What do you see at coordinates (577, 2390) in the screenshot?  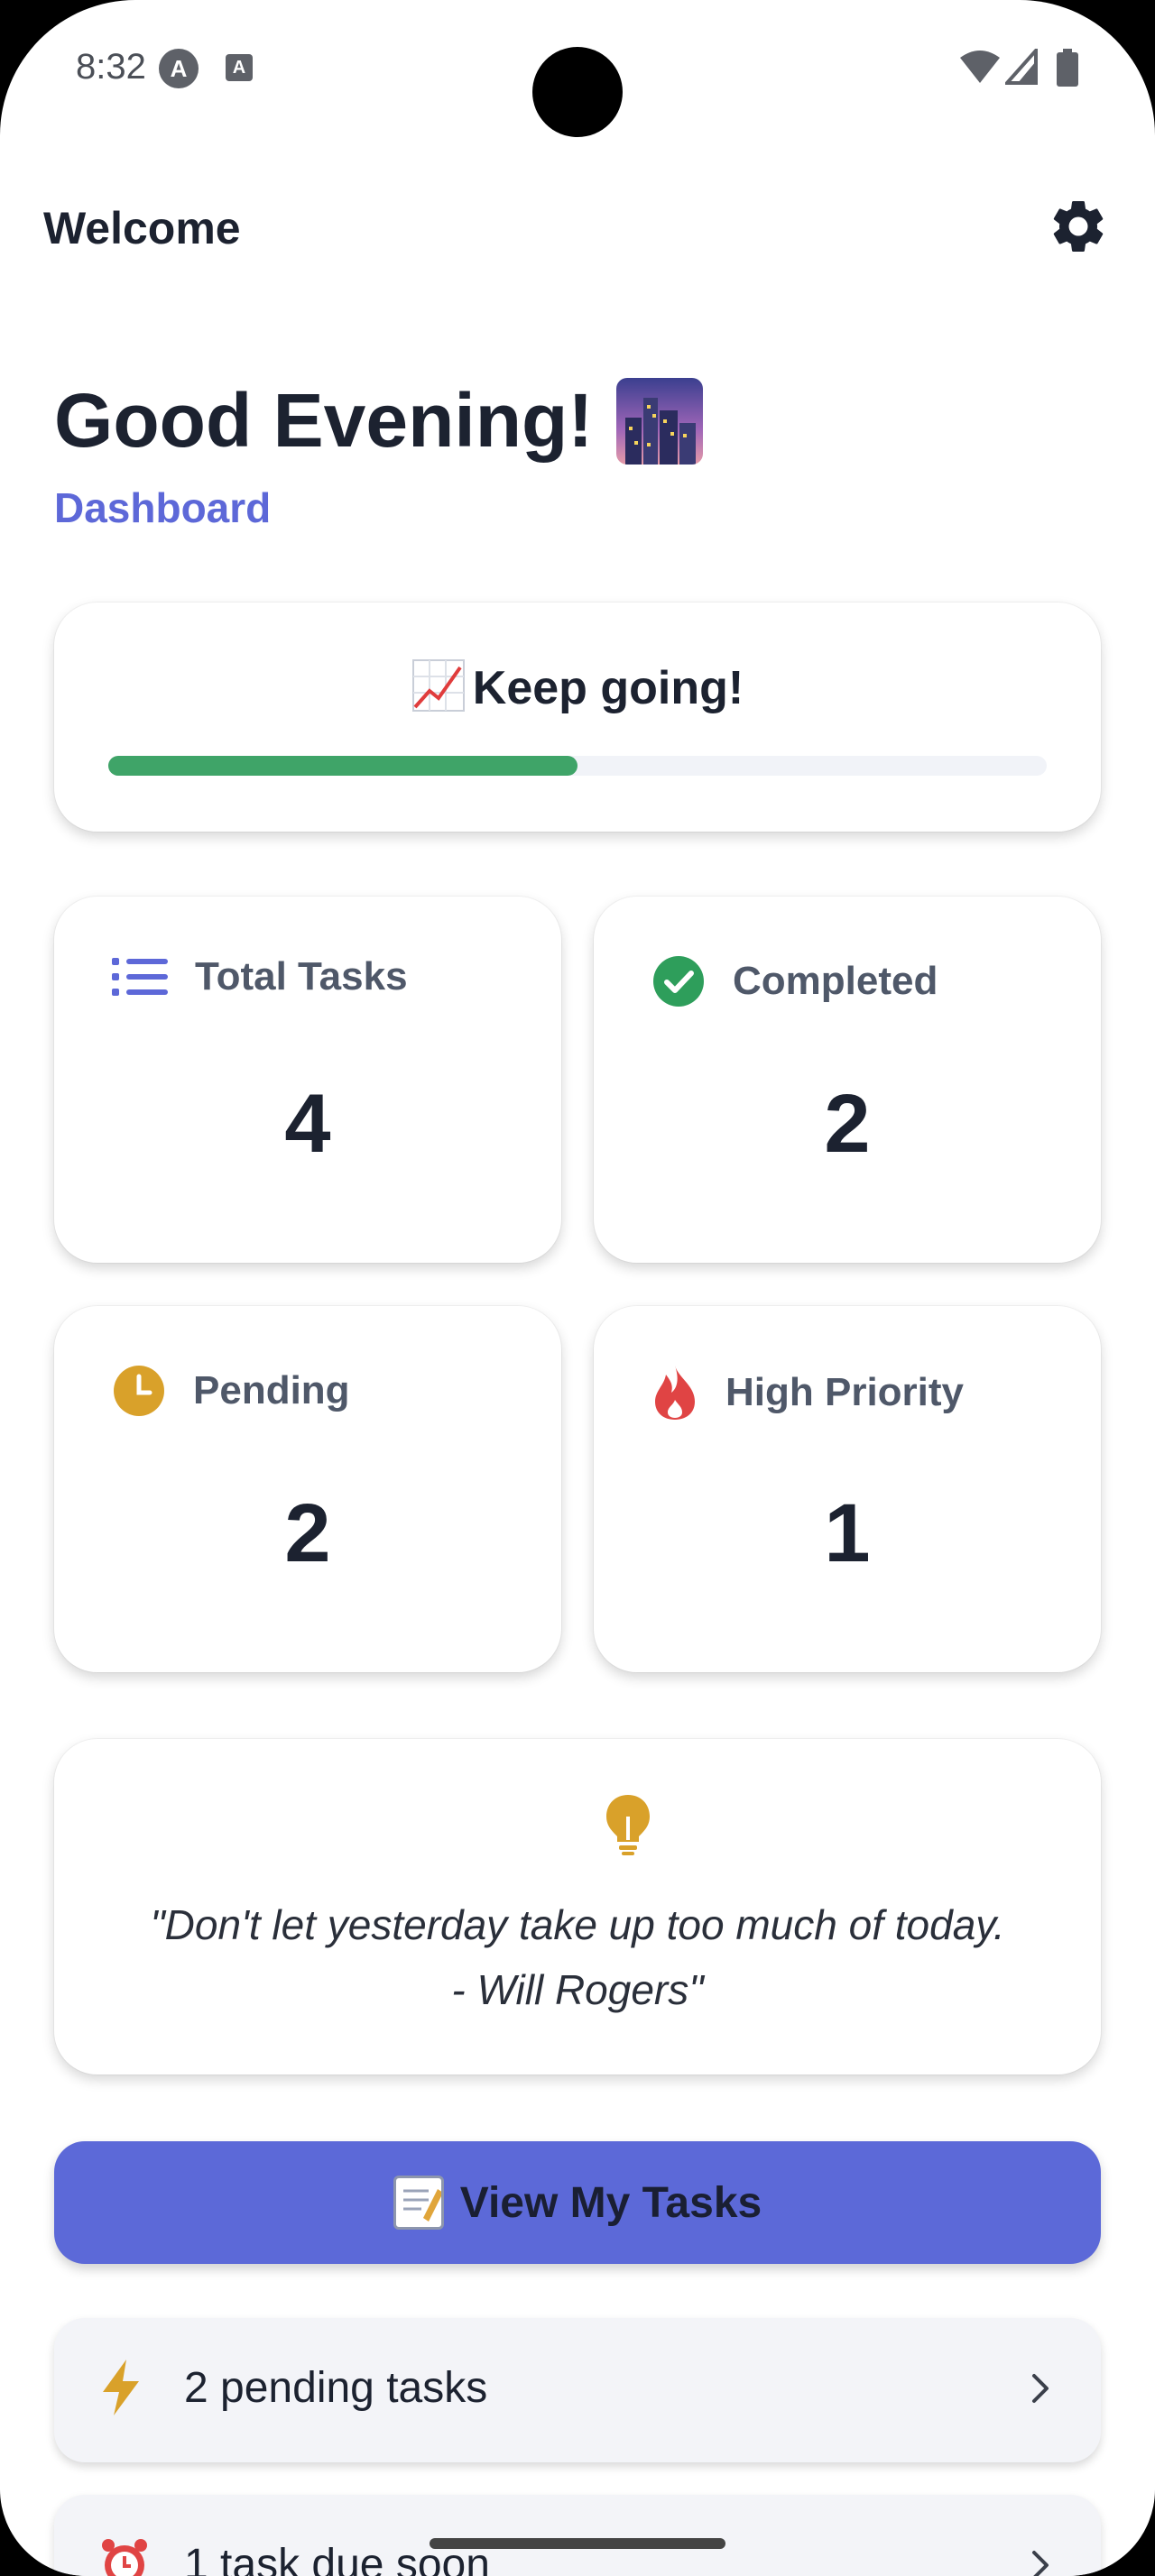 I see `pending-tasks-row: 2 pending tasks` at bounding box center [577, 2390].